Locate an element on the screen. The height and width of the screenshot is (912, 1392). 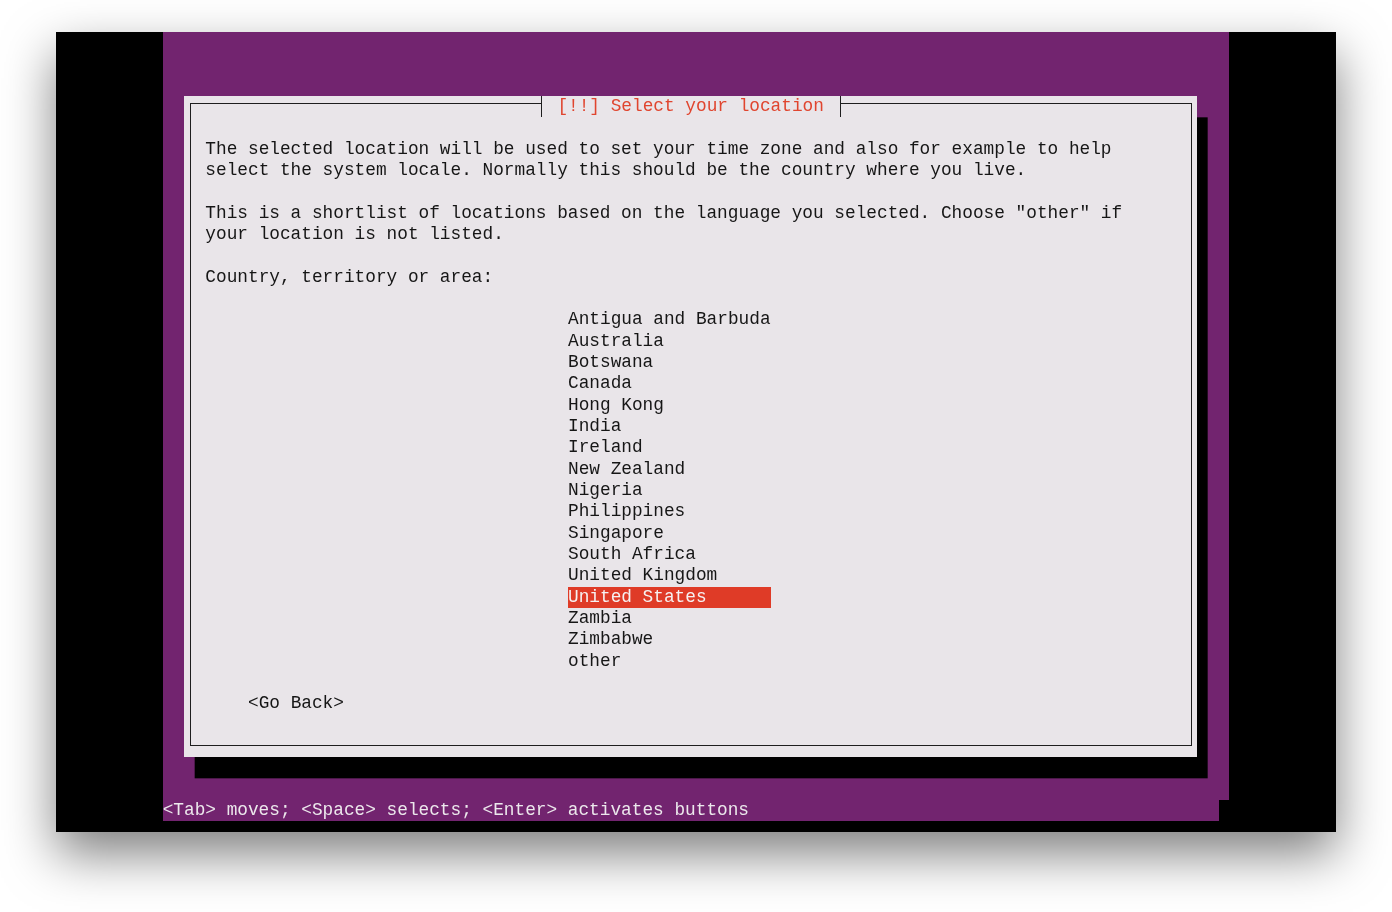
country-option: Antigua and Barbuda is located at coordinates (669, 320).